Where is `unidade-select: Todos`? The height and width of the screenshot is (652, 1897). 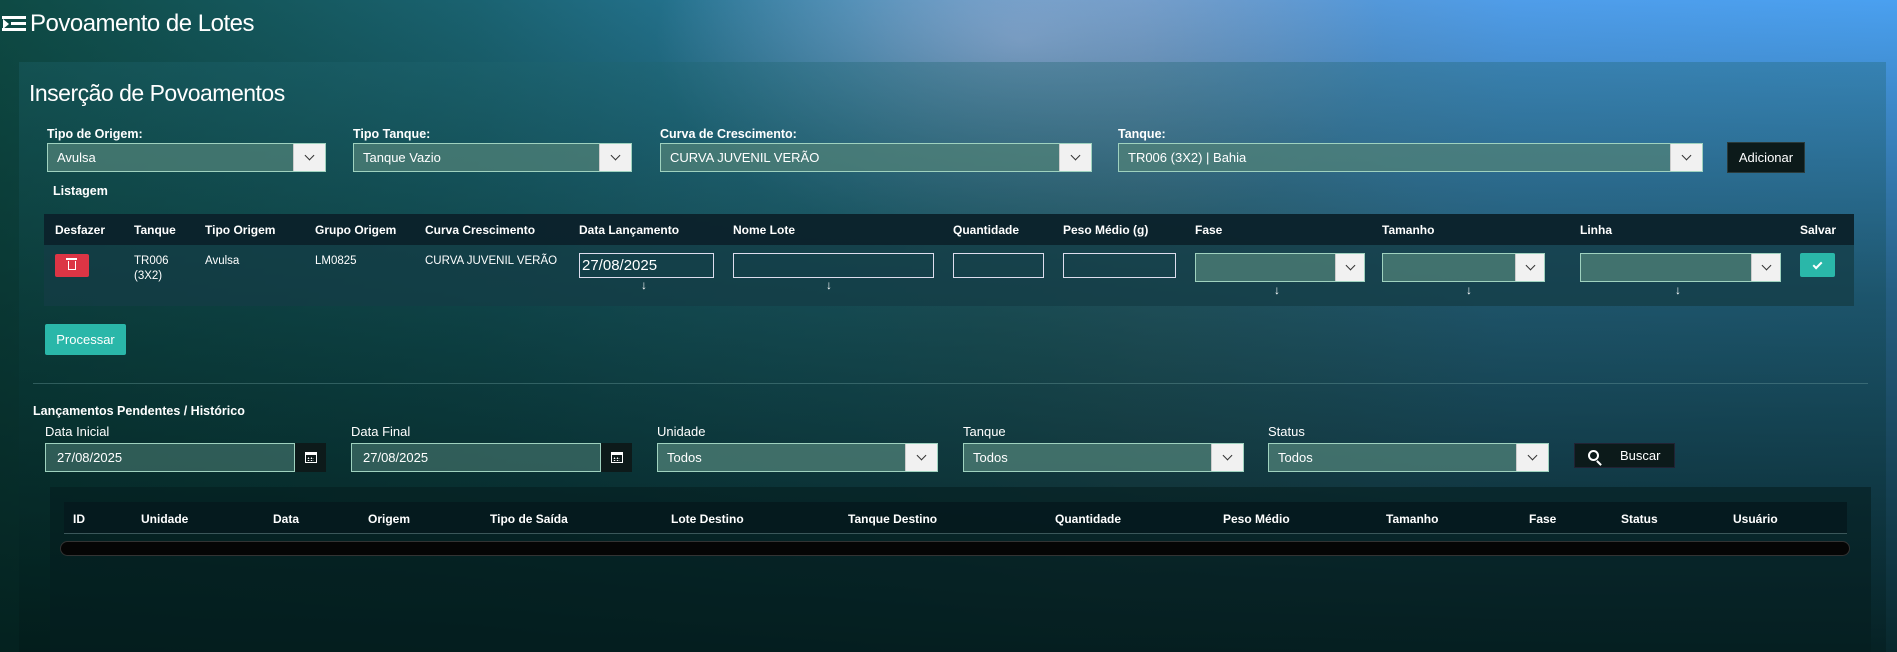
unidade-select: Todos is located at coordinates (797, 457).